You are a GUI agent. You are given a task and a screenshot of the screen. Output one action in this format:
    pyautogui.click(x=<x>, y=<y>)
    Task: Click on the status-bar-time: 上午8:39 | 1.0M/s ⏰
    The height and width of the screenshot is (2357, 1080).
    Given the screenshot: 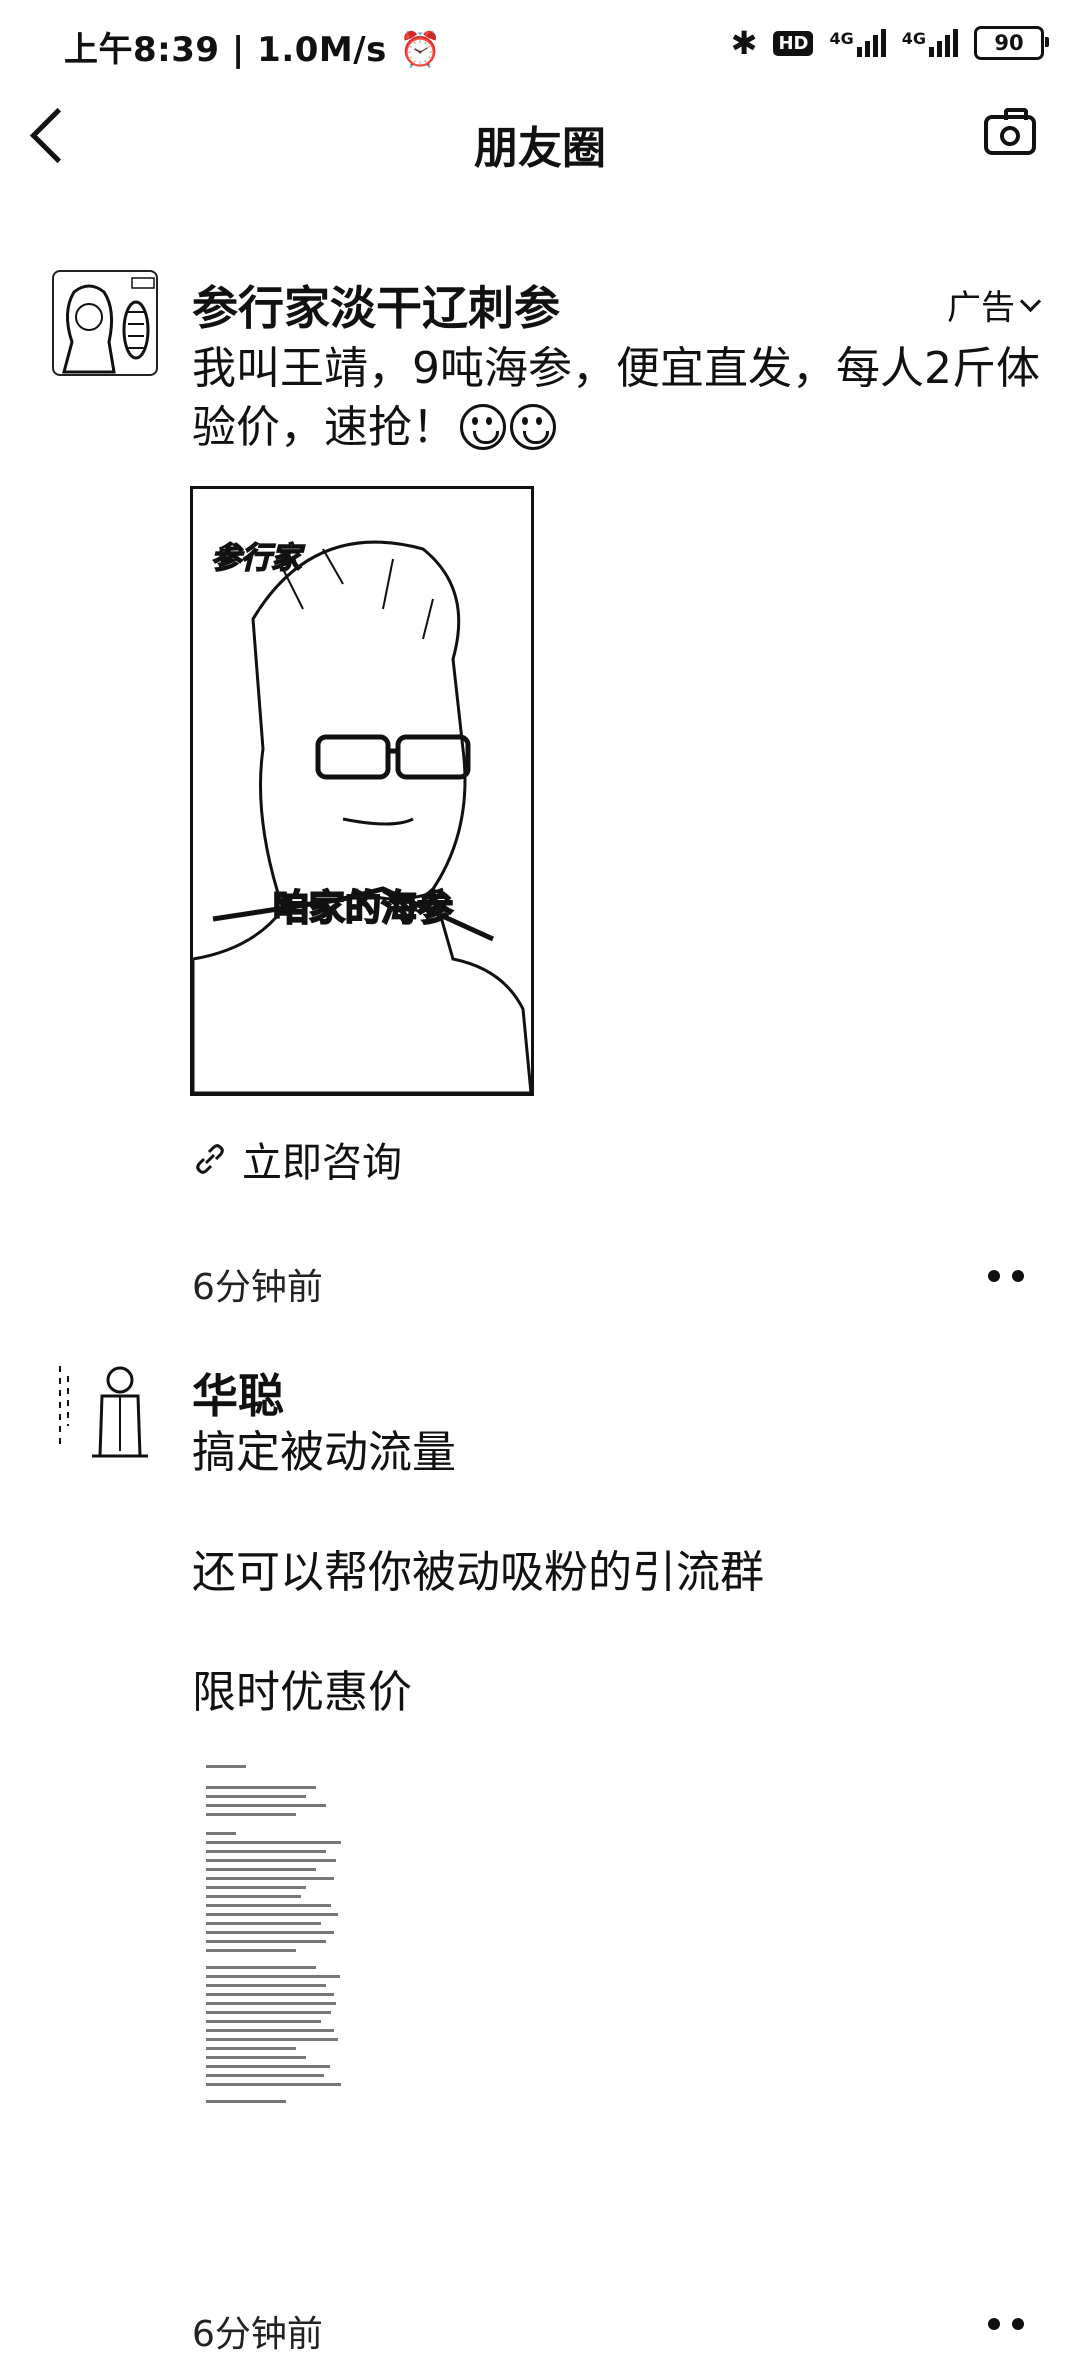 What is the action you would take?
    pyautogui.click(x=253, y=50)
    